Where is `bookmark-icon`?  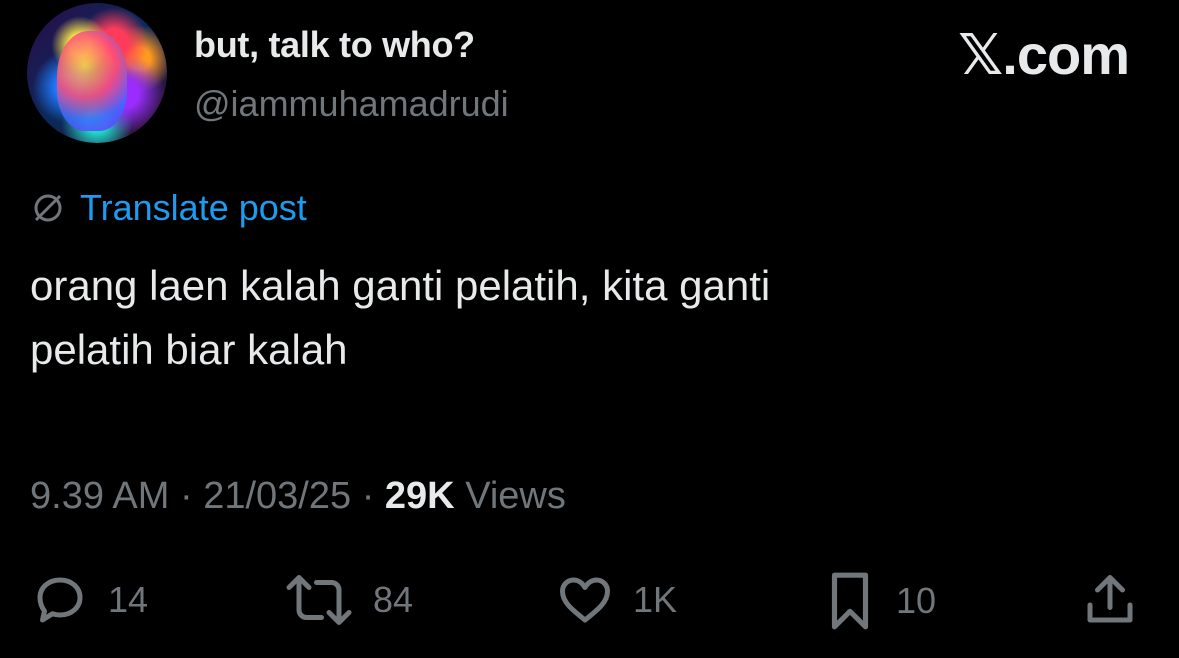
bookmark-icon is located at coordinates (850, 601).